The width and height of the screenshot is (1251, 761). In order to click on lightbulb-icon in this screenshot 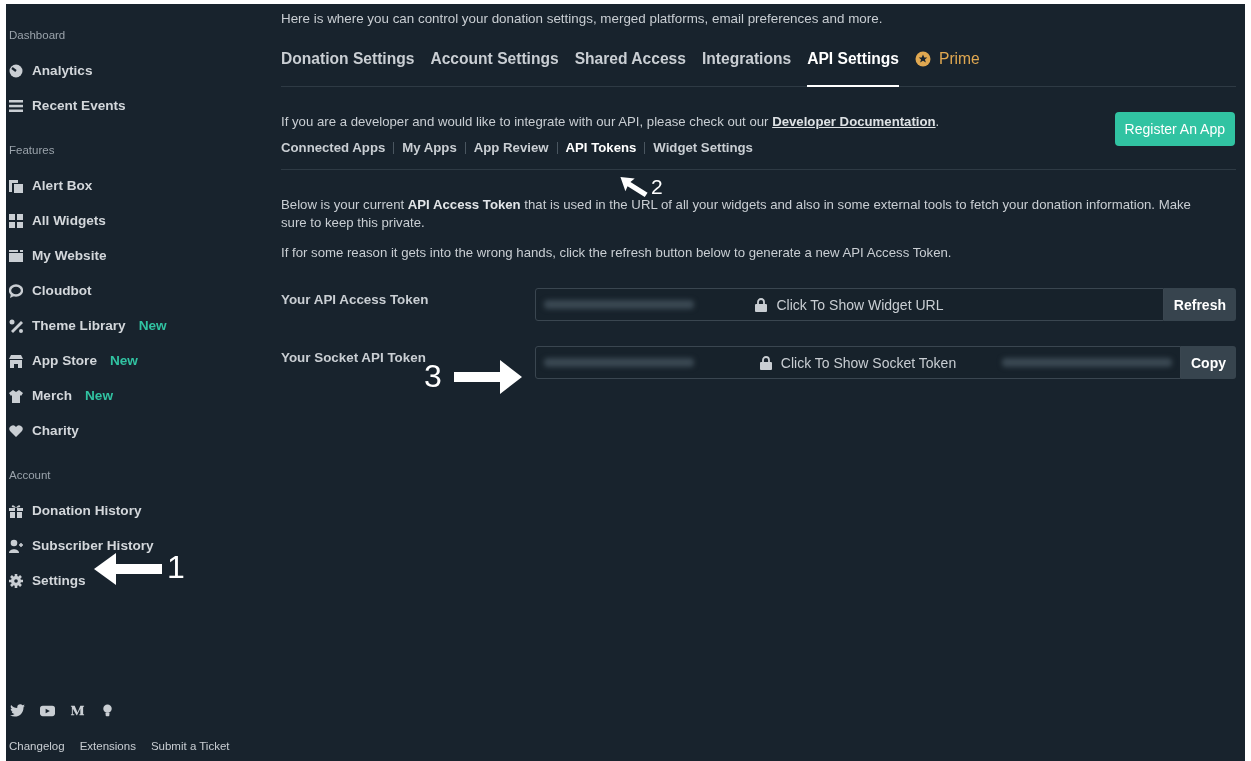, I will do `click(107, 710)`.